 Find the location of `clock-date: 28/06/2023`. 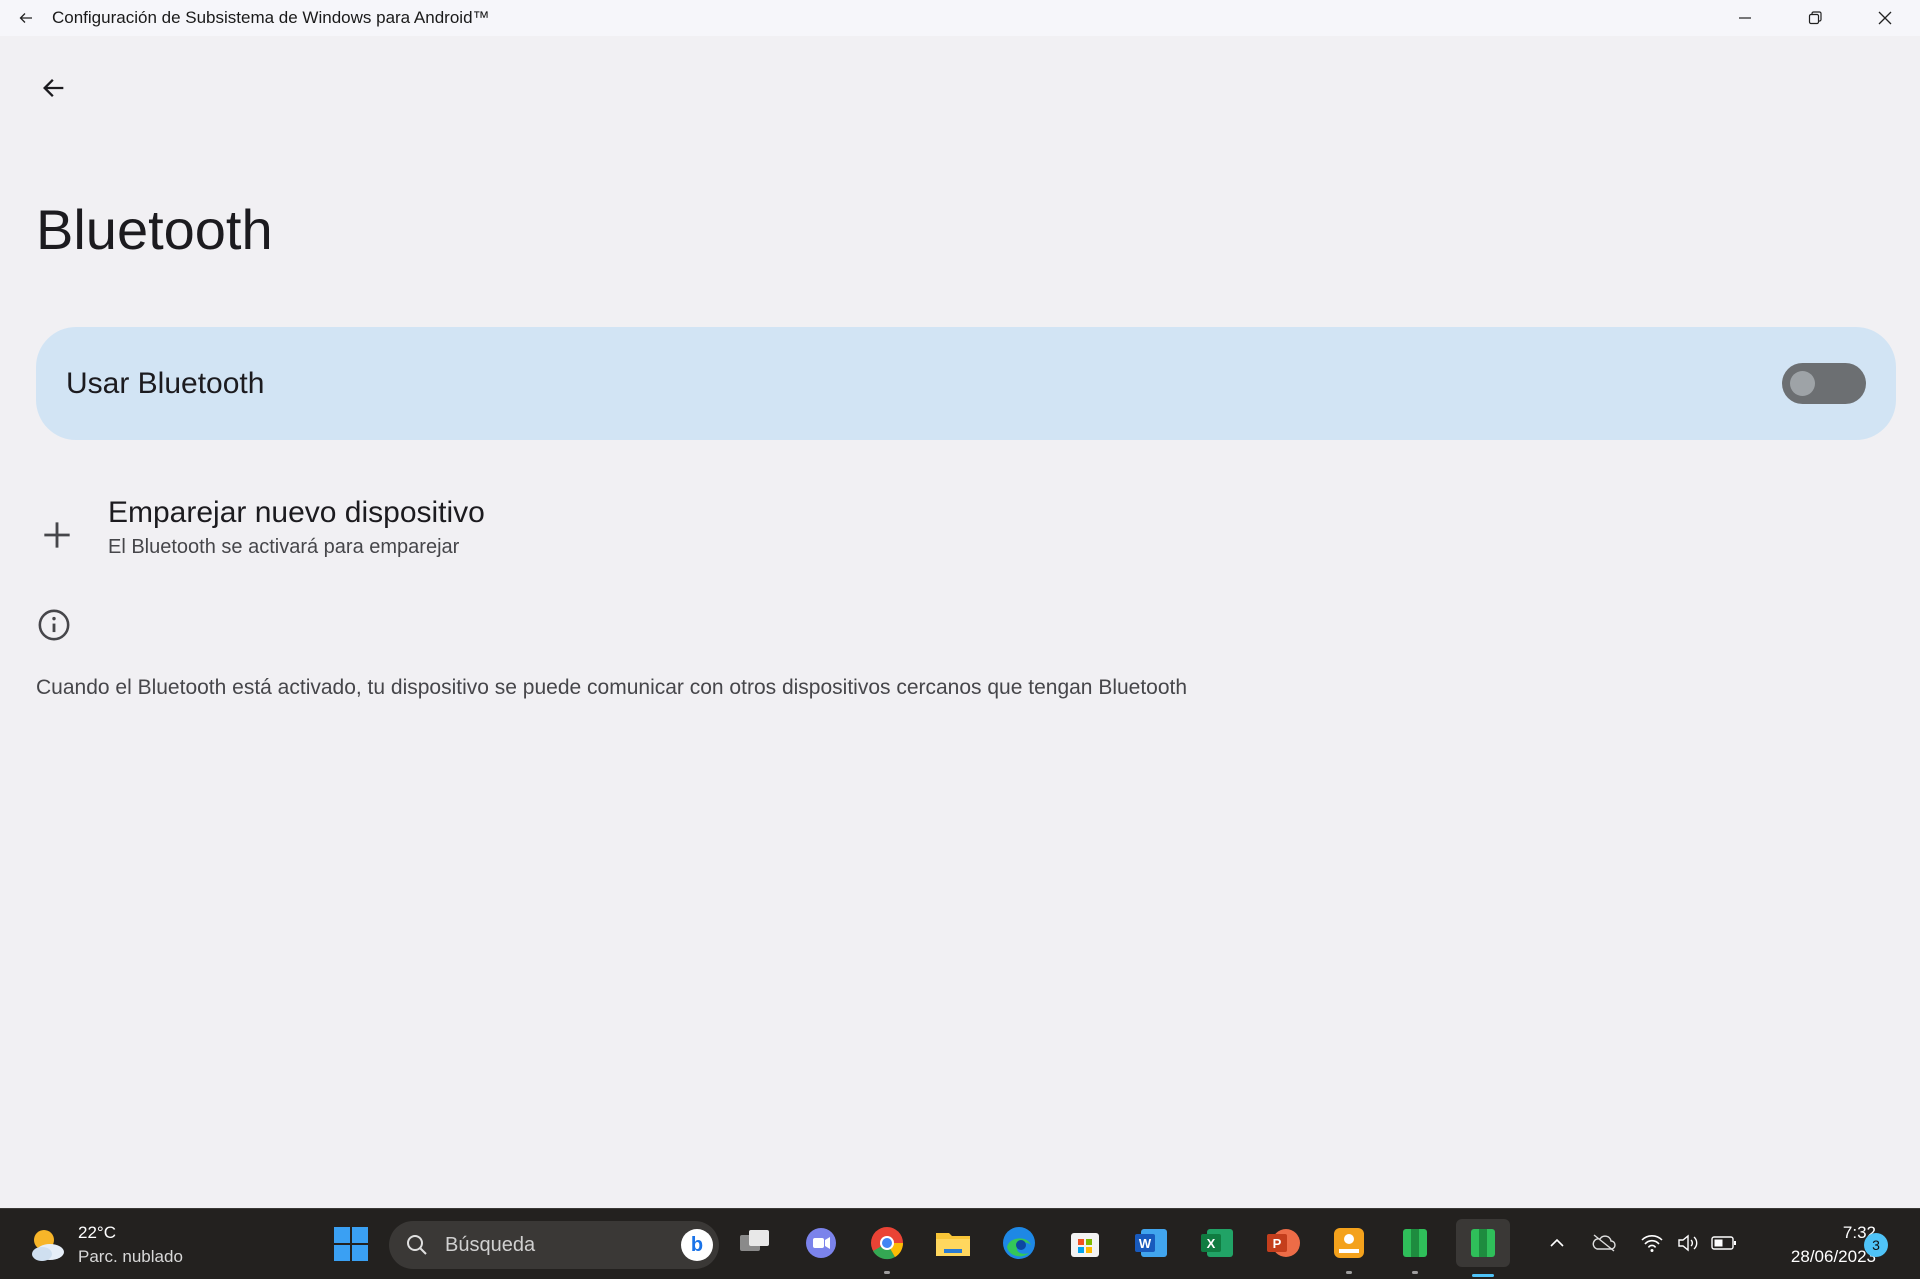

clock-date: 28/06/2023 is located at coordinates (1833, 1256).